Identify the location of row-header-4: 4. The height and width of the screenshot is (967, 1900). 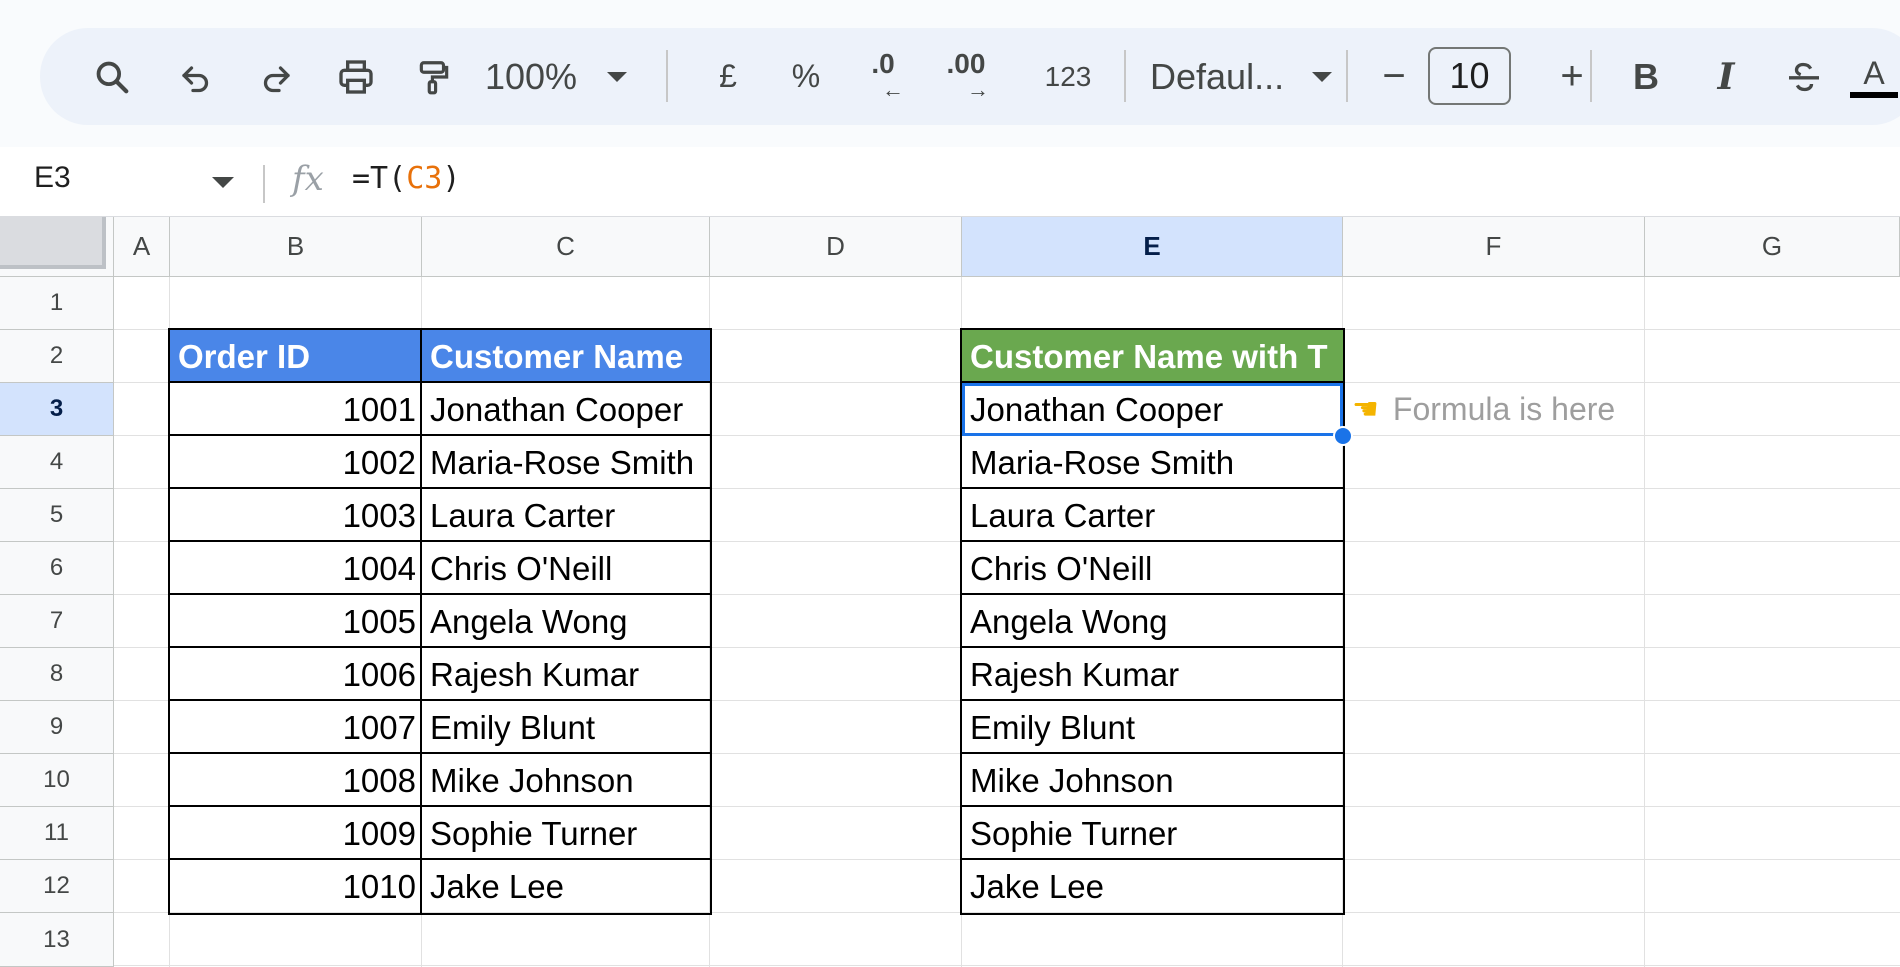
(57, 462).